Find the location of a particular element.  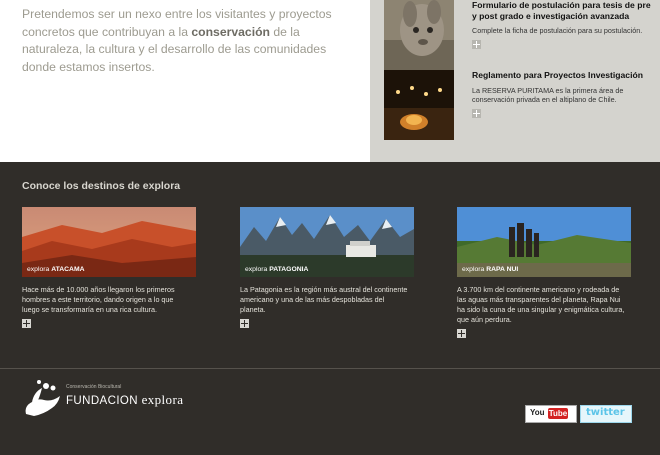

logo-wordmark: FUNDACION explora is located at coordinates (124, 400).